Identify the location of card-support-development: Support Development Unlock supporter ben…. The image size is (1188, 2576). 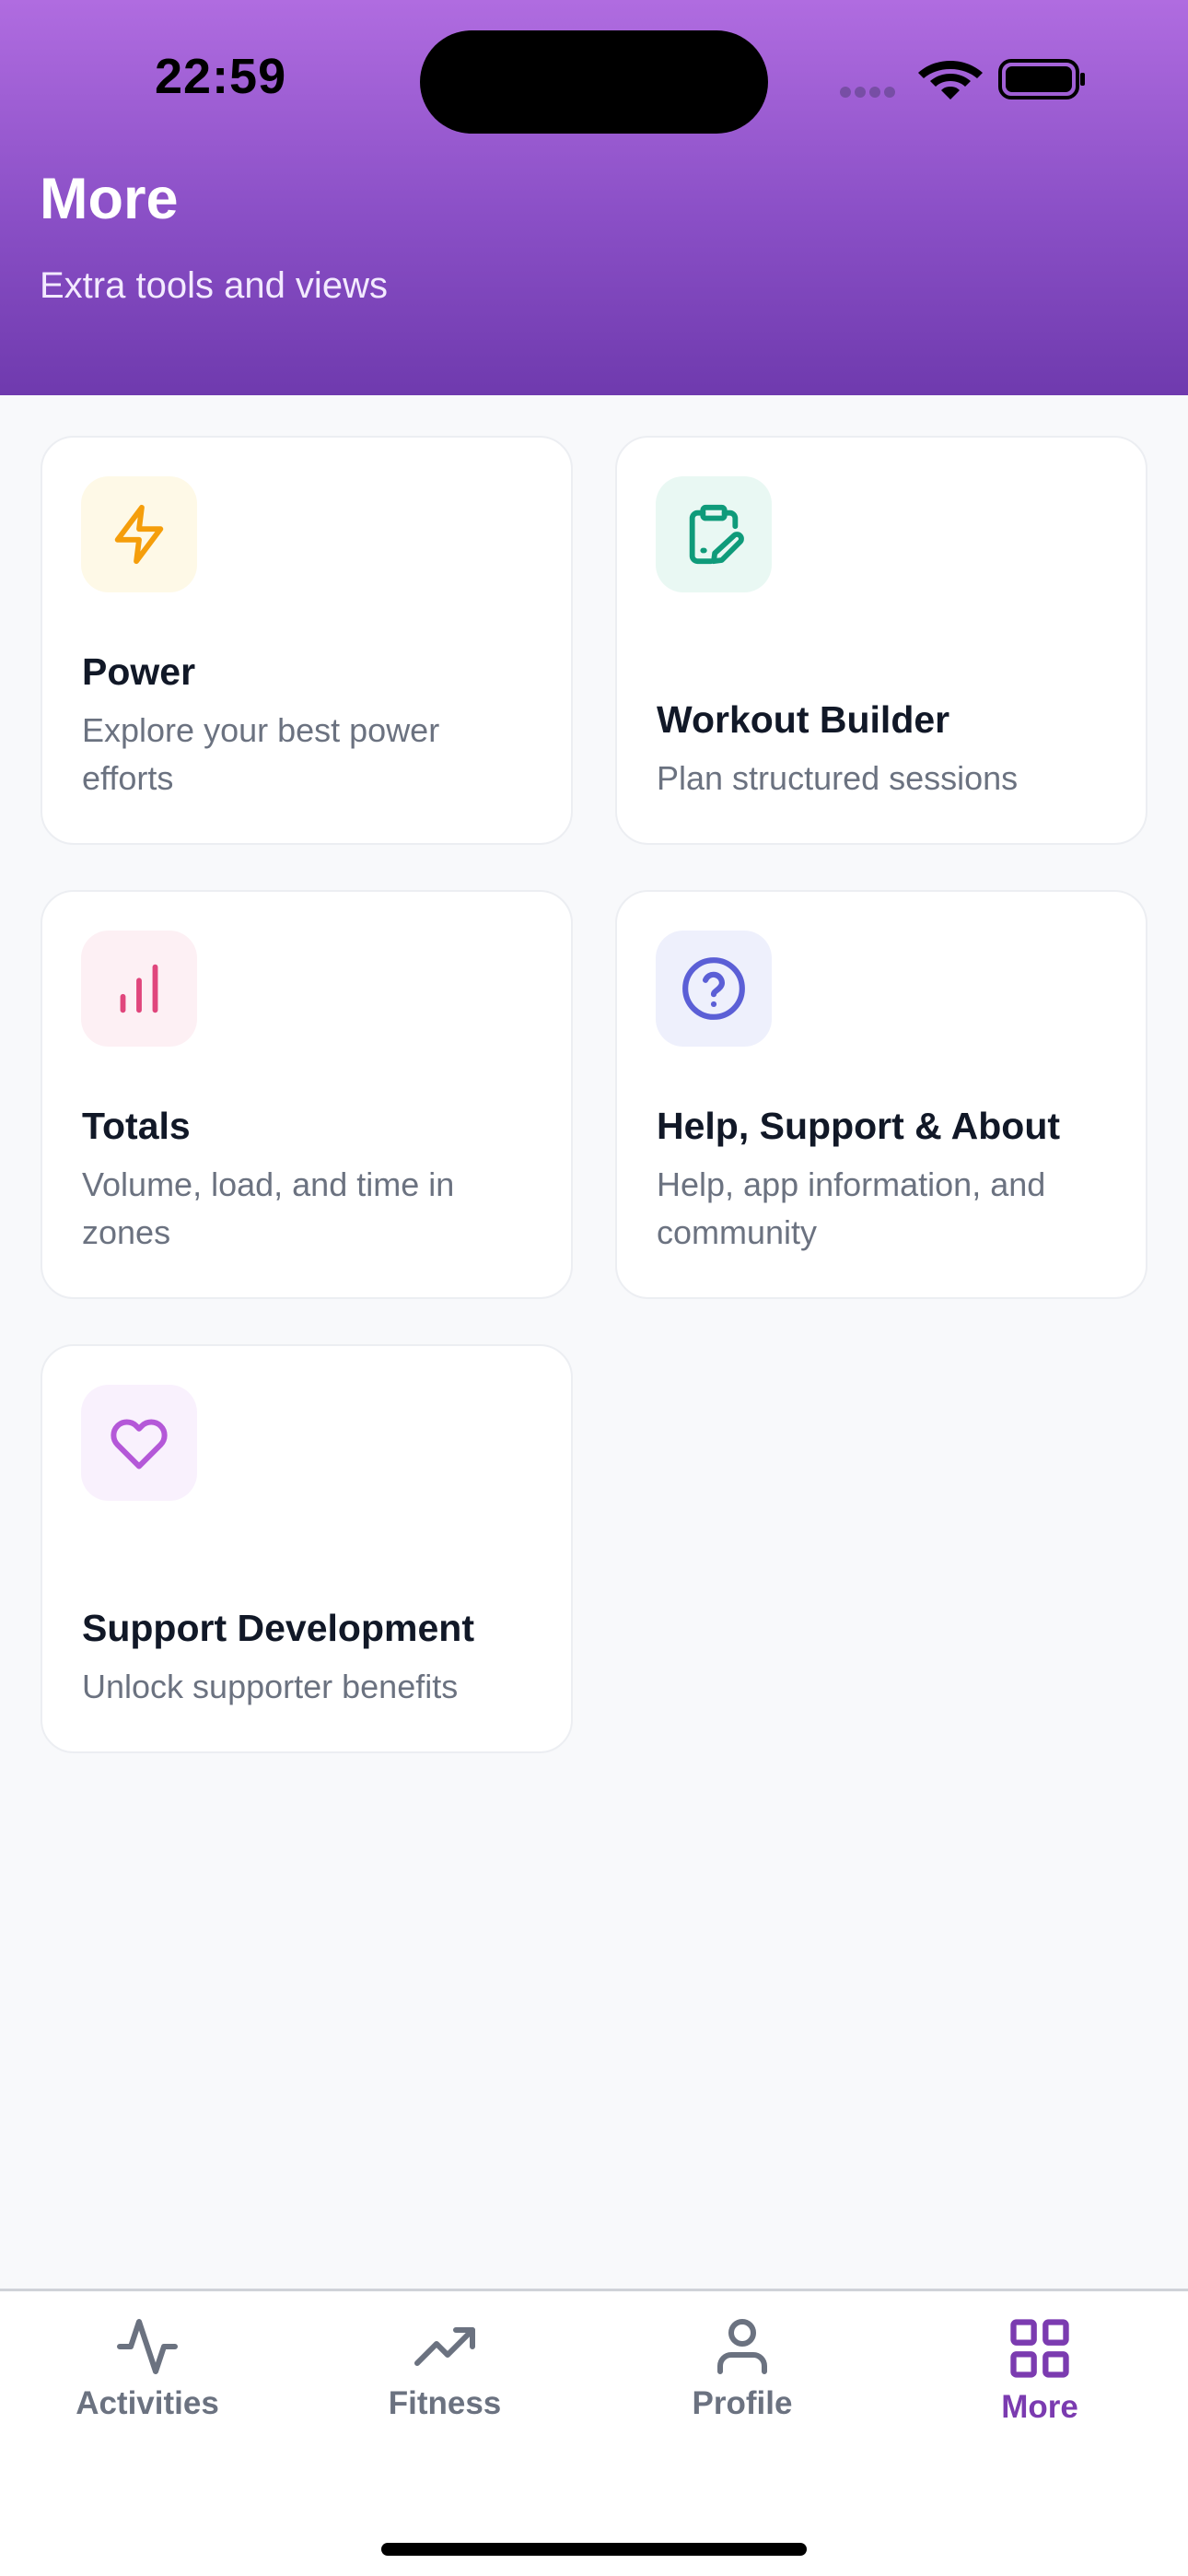
(307, 1548).